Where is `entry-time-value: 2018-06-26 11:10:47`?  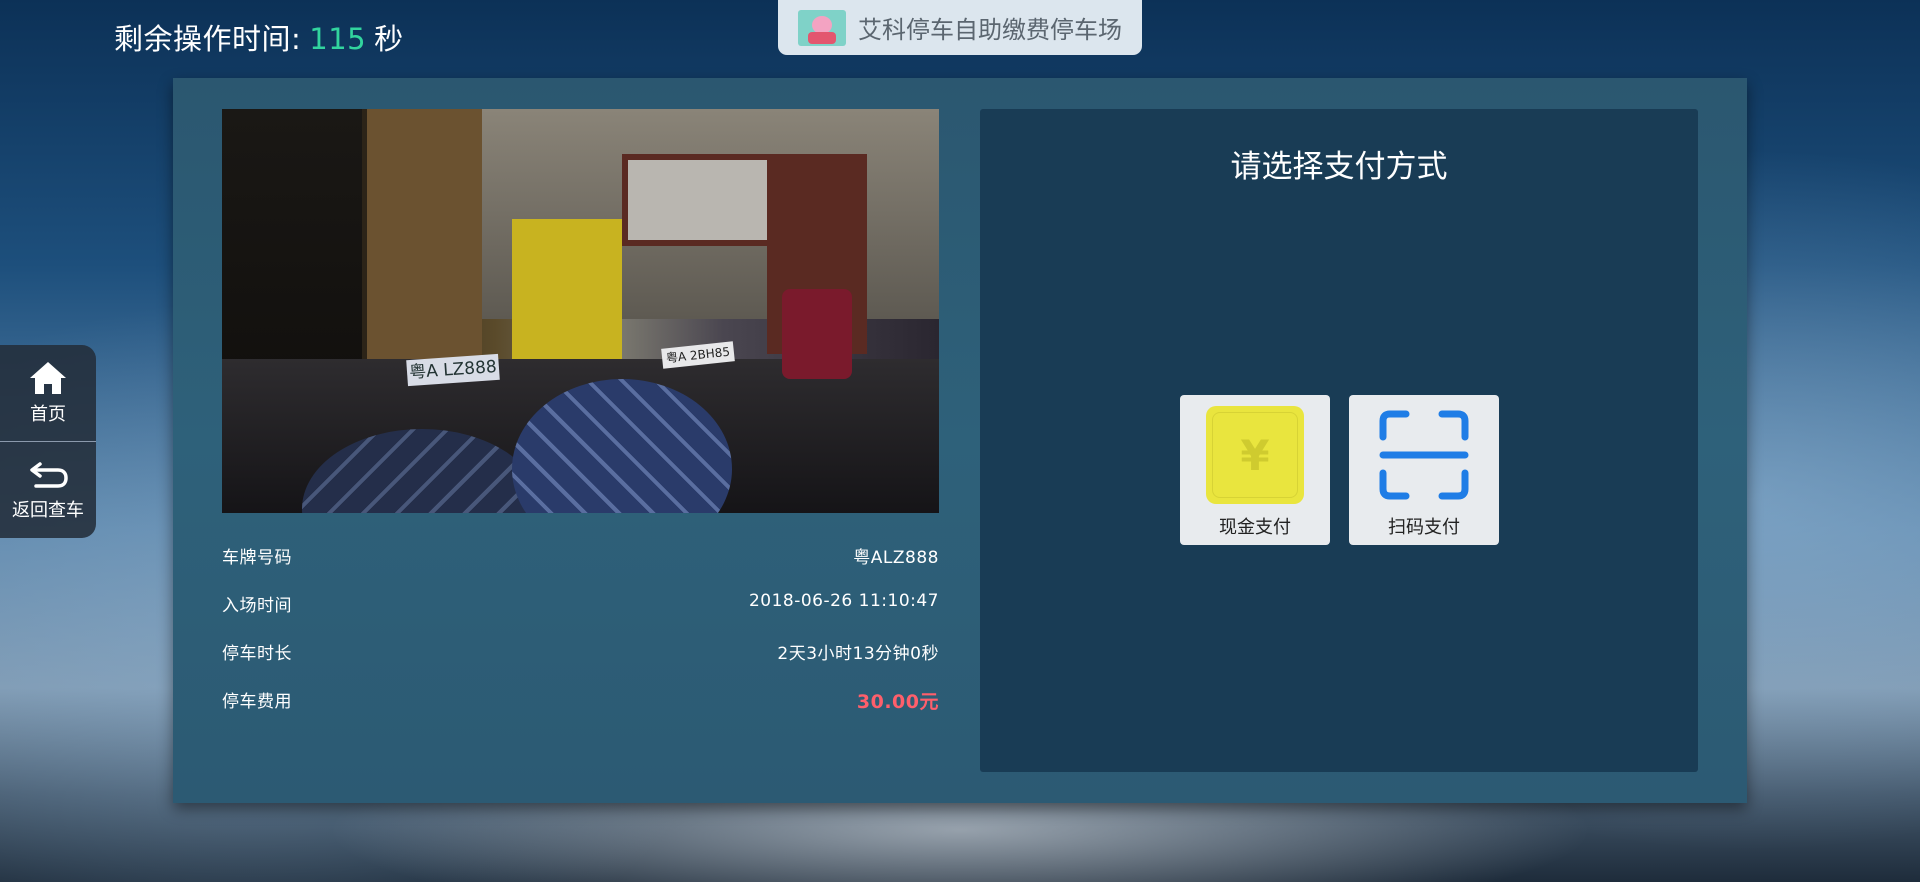 entry-time-value: 2018-06-26 11:10:47 is located at coordinates (843, 601).